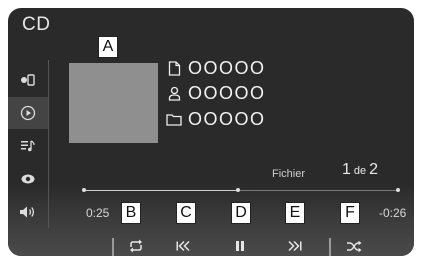 This screenshot has width=421, height=262. What do you see at coordinates (98, 213) in the screenshot?
I see `elapsed-time: 0:25` at bounding box center [98, 213].